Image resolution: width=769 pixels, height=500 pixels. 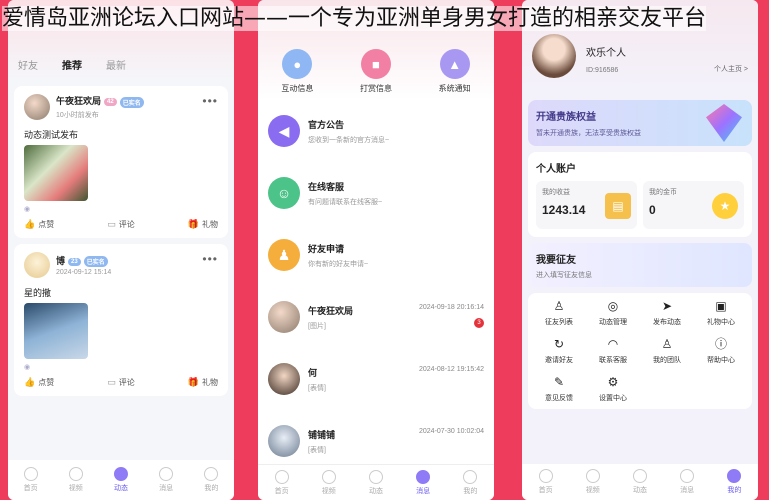 What do you see at coordinates (667, 351) in the screenshot?
I see `my-team-button: ♙ 我的团队` at bounding box center [667, 351].